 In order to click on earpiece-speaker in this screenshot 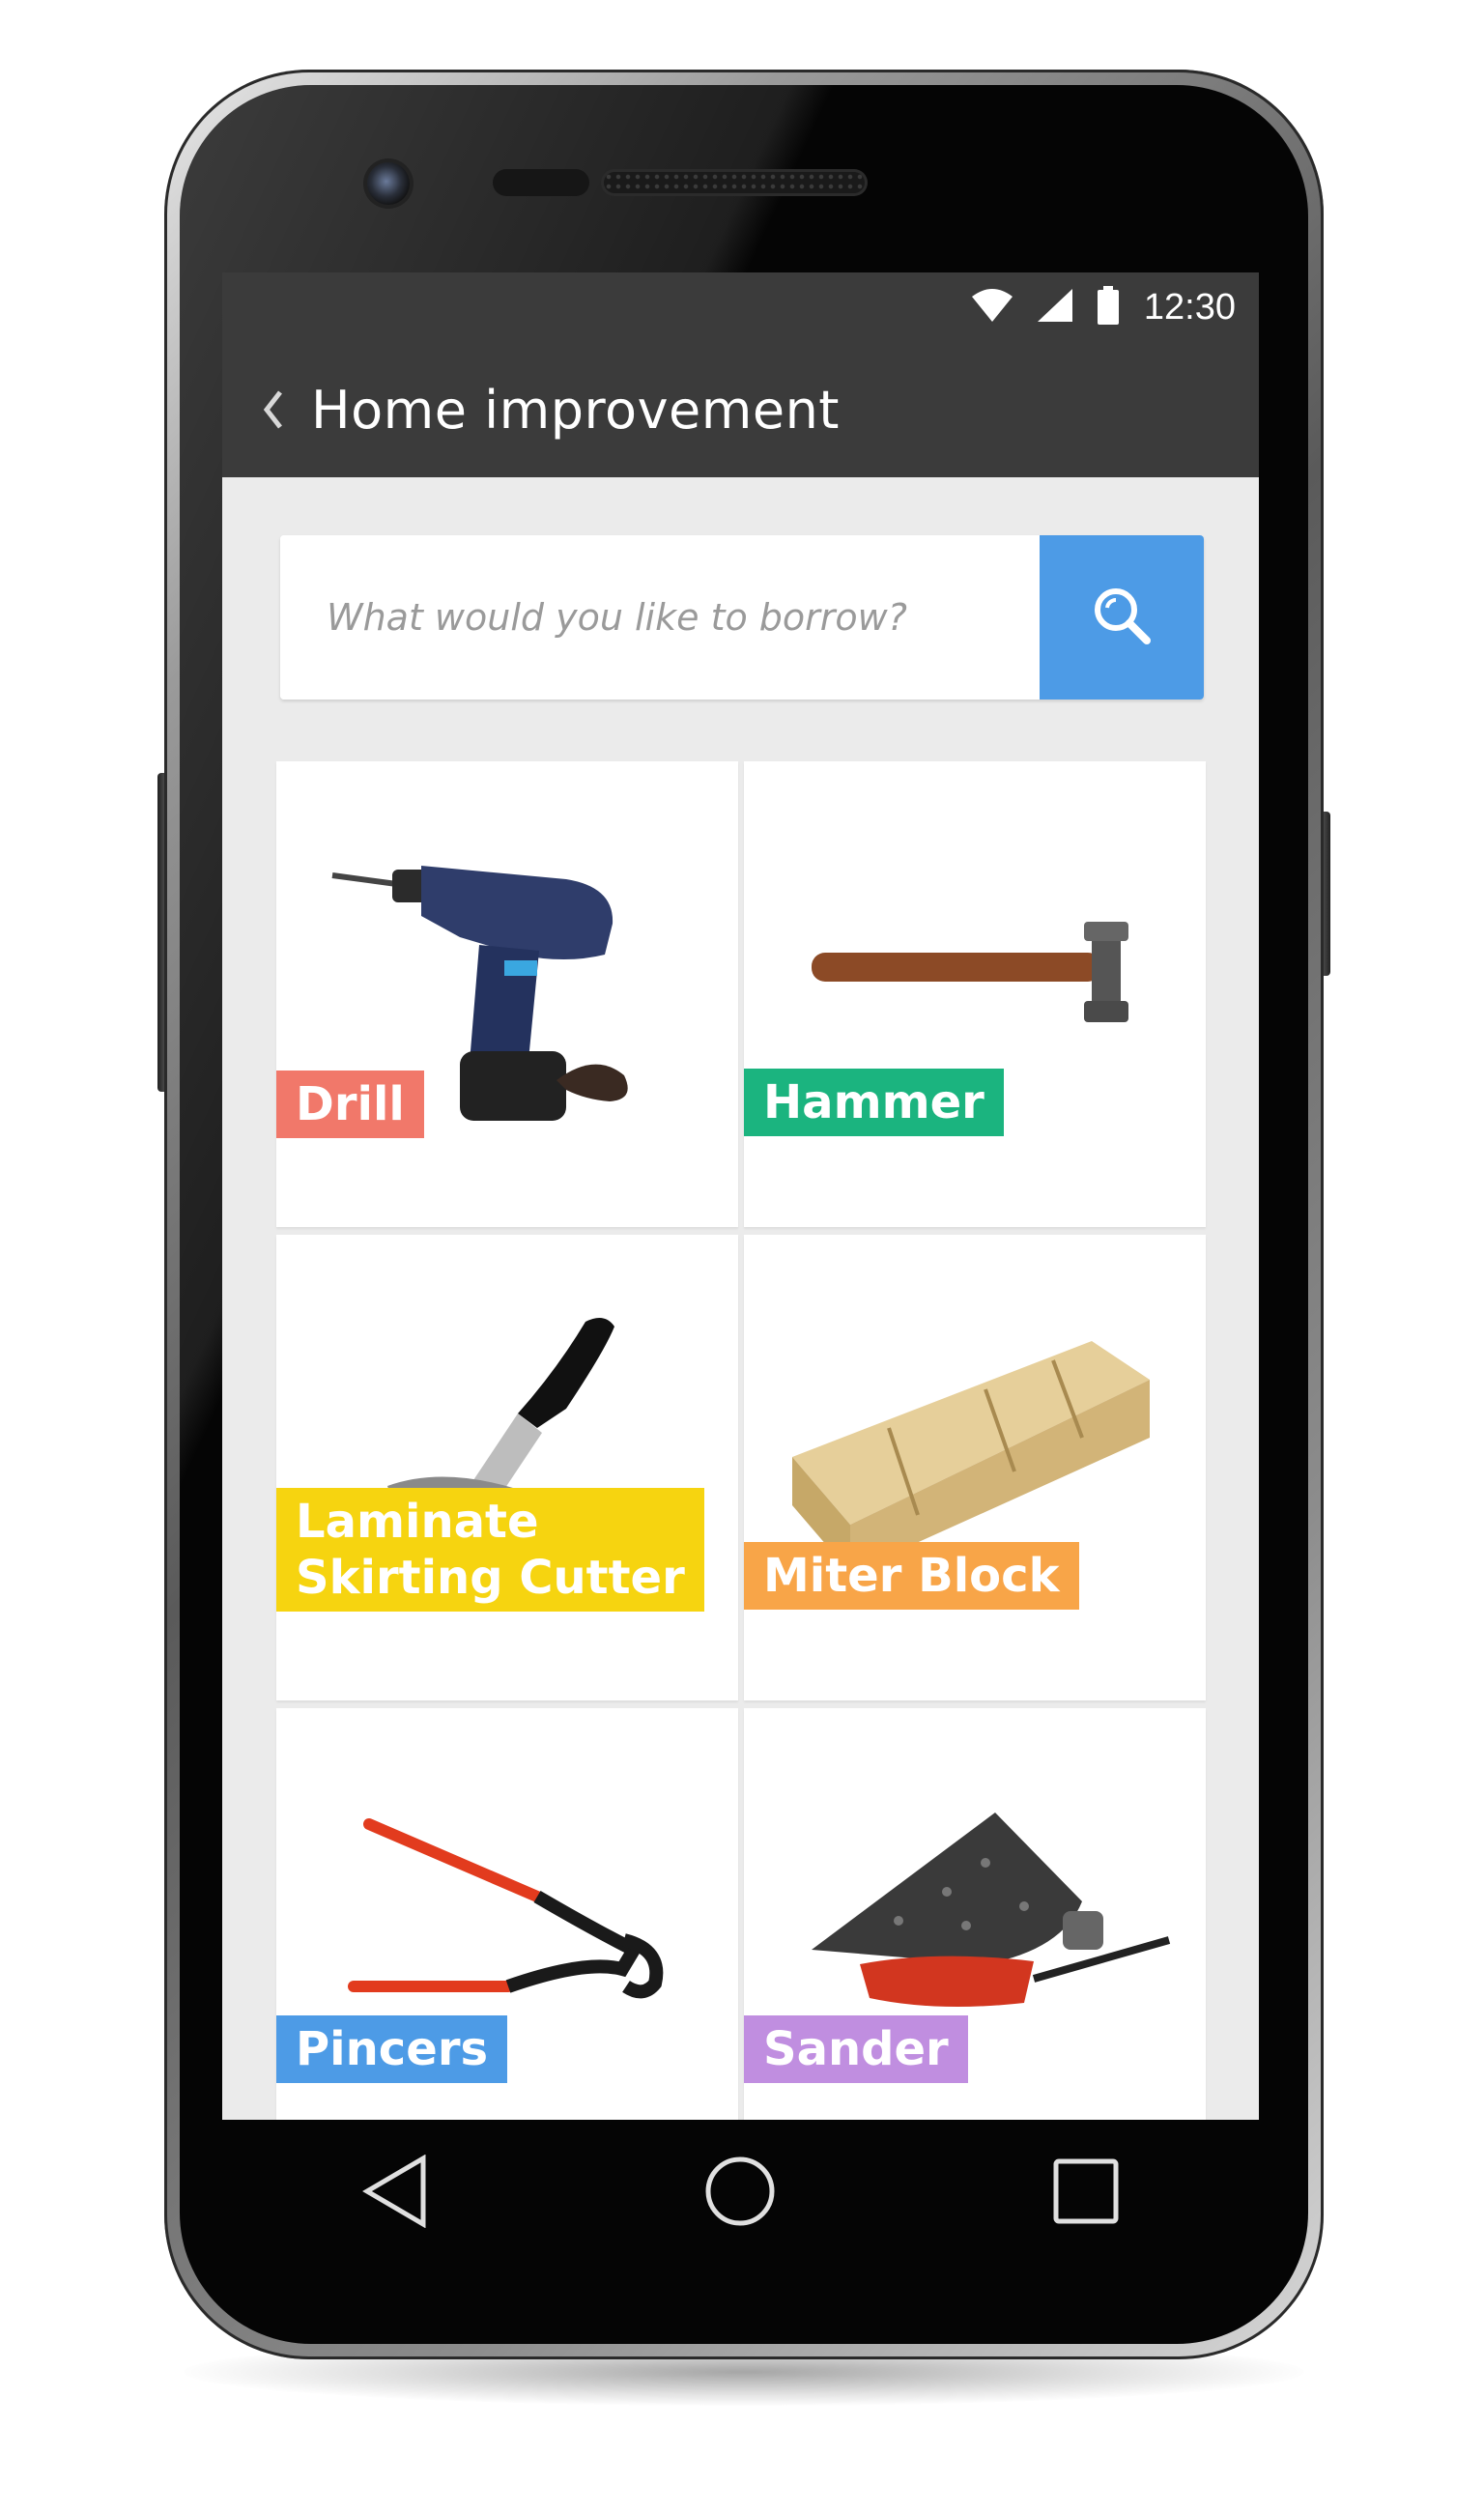, I will do `click(734, 182)`.